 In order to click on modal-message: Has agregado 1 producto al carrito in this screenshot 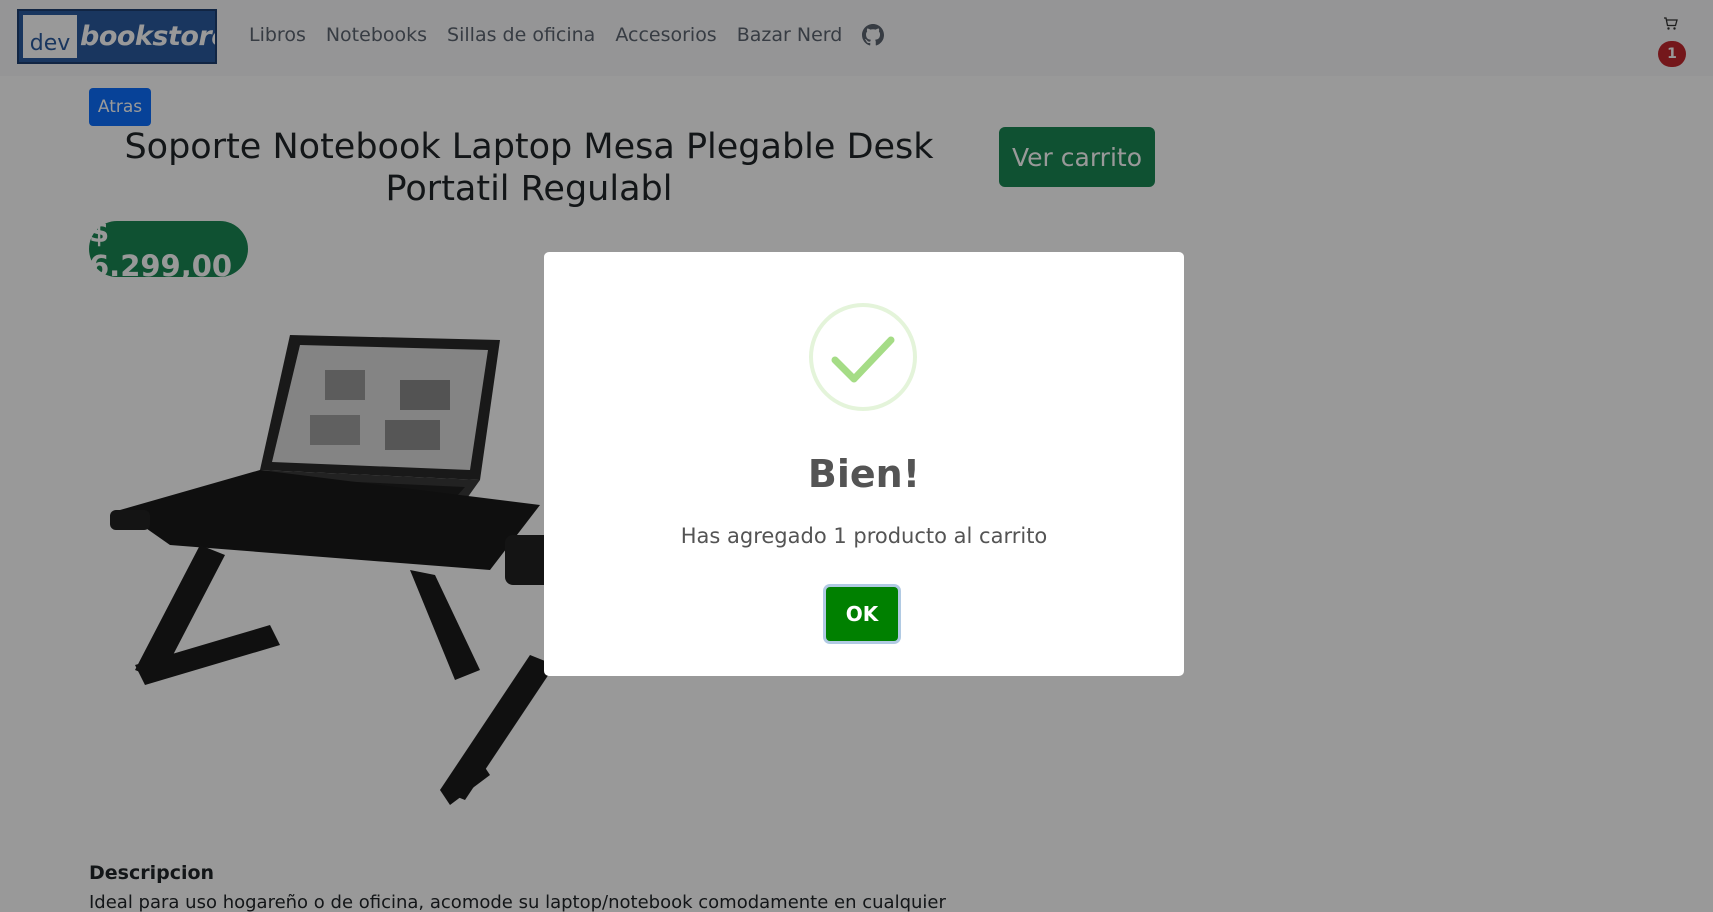, I will do `click(864, 536)`.